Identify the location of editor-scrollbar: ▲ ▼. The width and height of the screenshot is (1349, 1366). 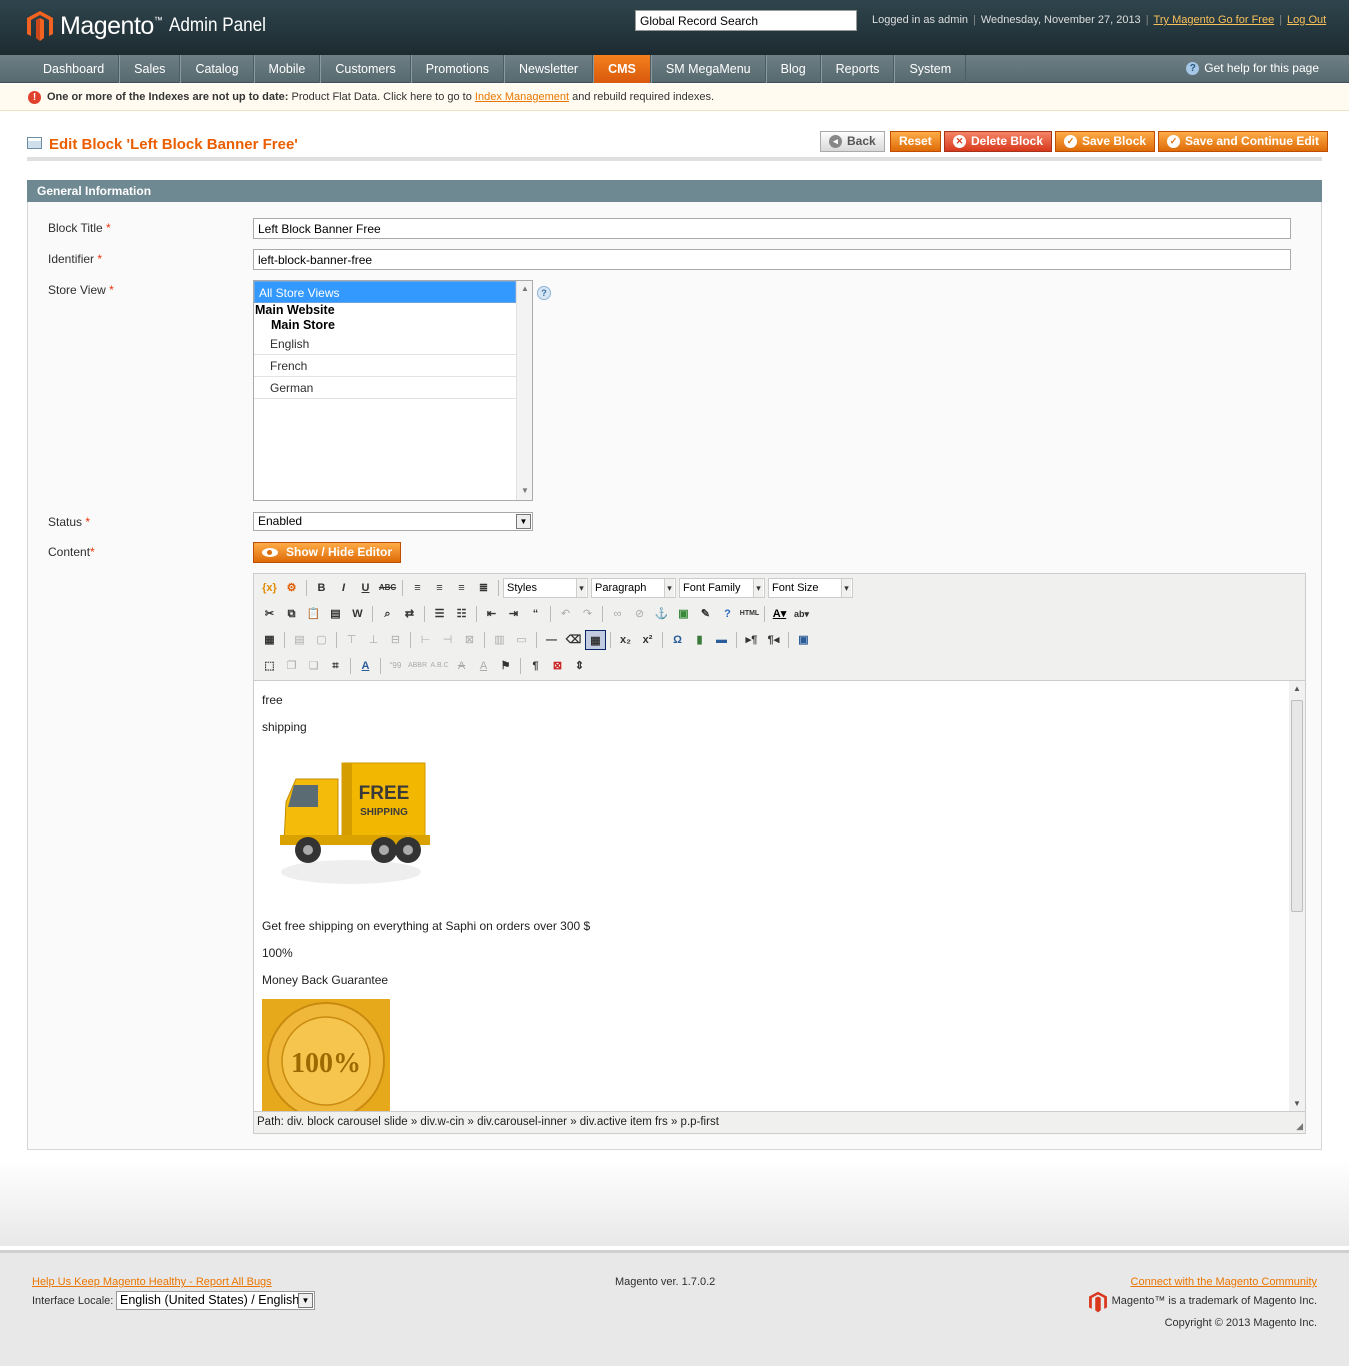
(1297, 896).